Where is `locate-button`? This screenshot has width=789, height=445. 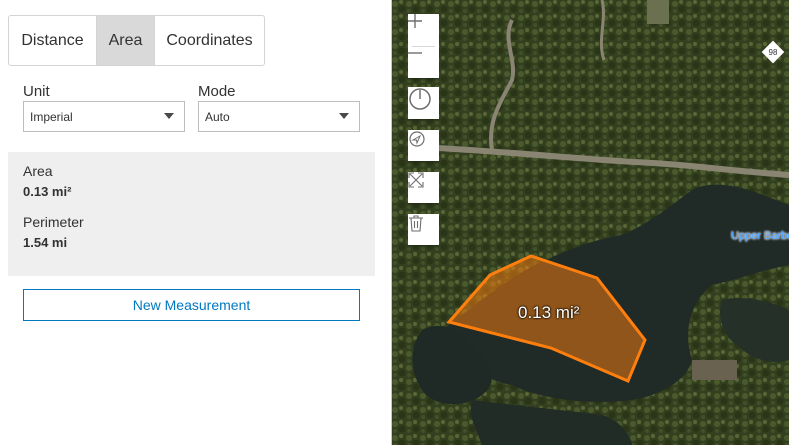 locate-button is located at coordinates (423, 145).